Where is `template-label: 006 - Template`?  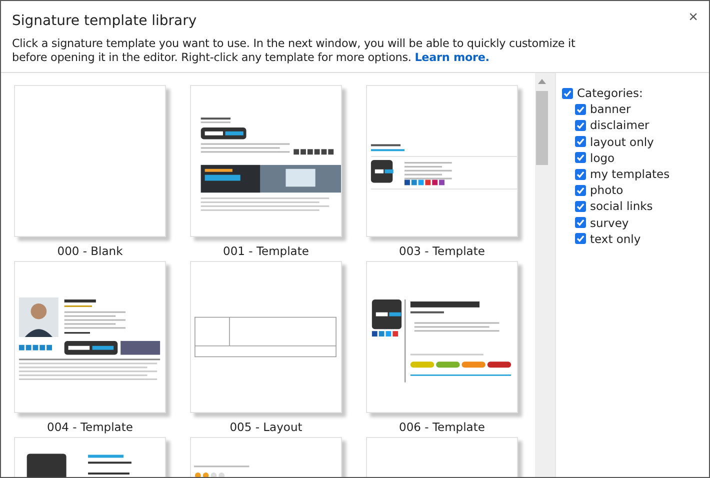 template-label: 006 - Template is located at coordinates (442, 427).